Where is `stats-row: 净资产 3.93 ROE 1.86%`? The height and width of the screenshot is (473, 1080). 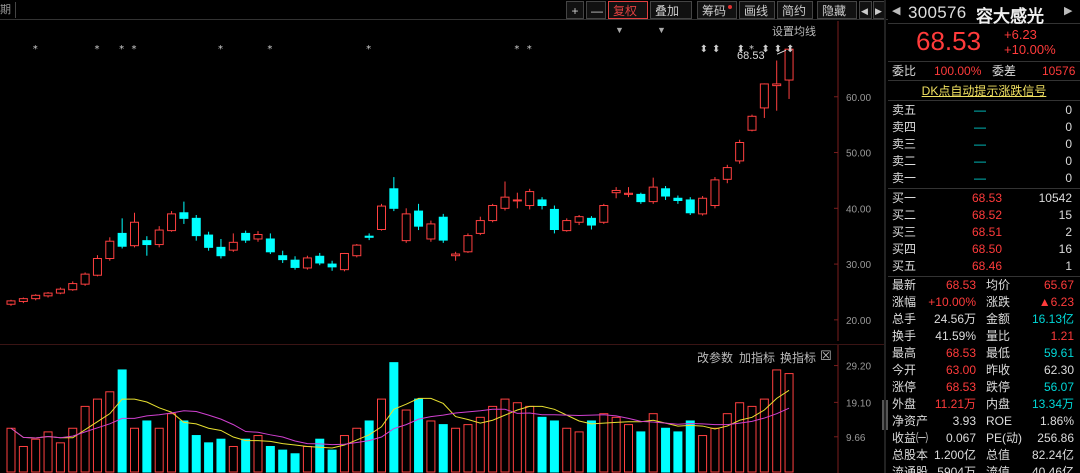 stats-row: 净资产 3.93 ROE 1.86% is located at coordinates (984, 421).